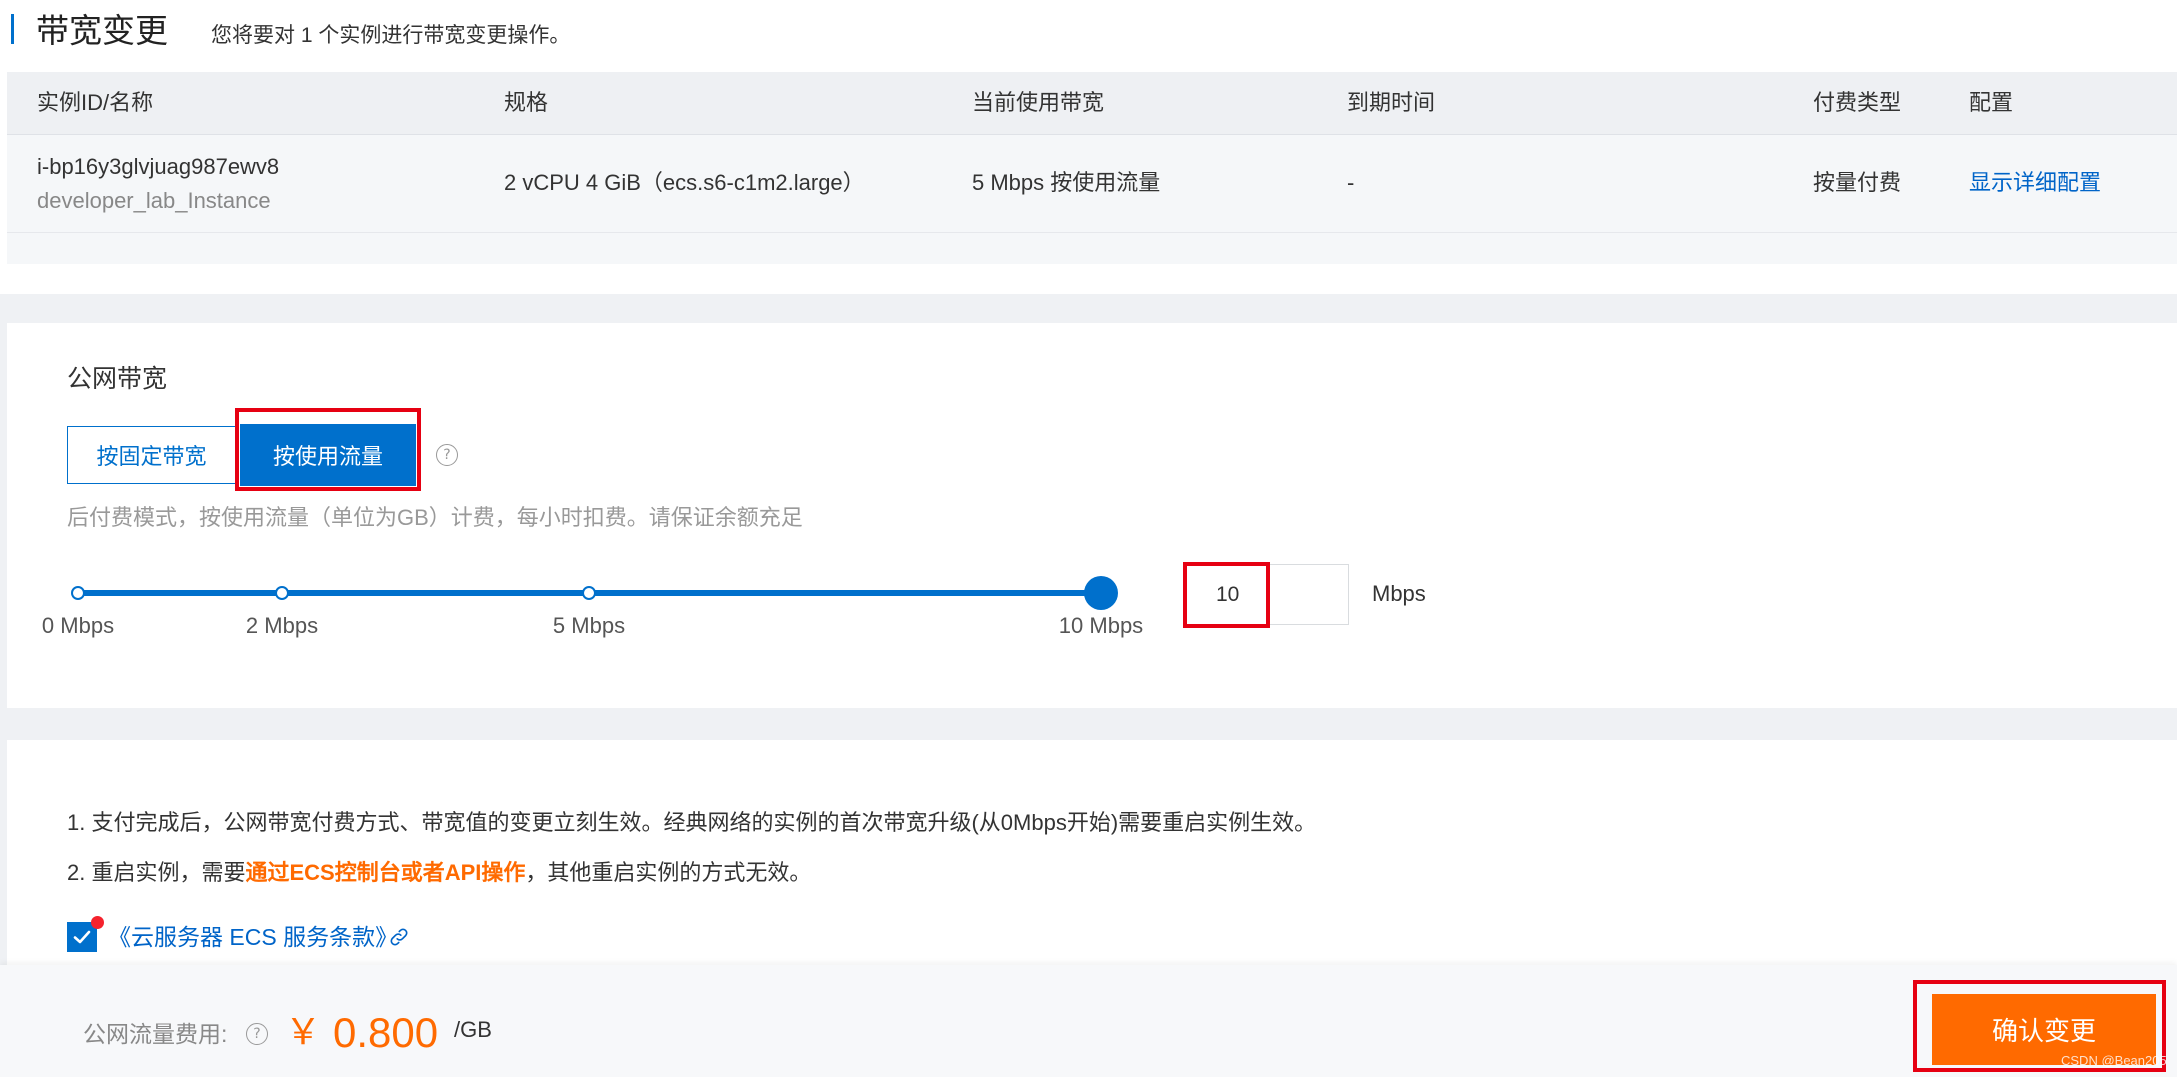  Describe the element at coordinates (154, 200) in the screenshot. I see `instance-name: developer_lab_Instance` at that location.